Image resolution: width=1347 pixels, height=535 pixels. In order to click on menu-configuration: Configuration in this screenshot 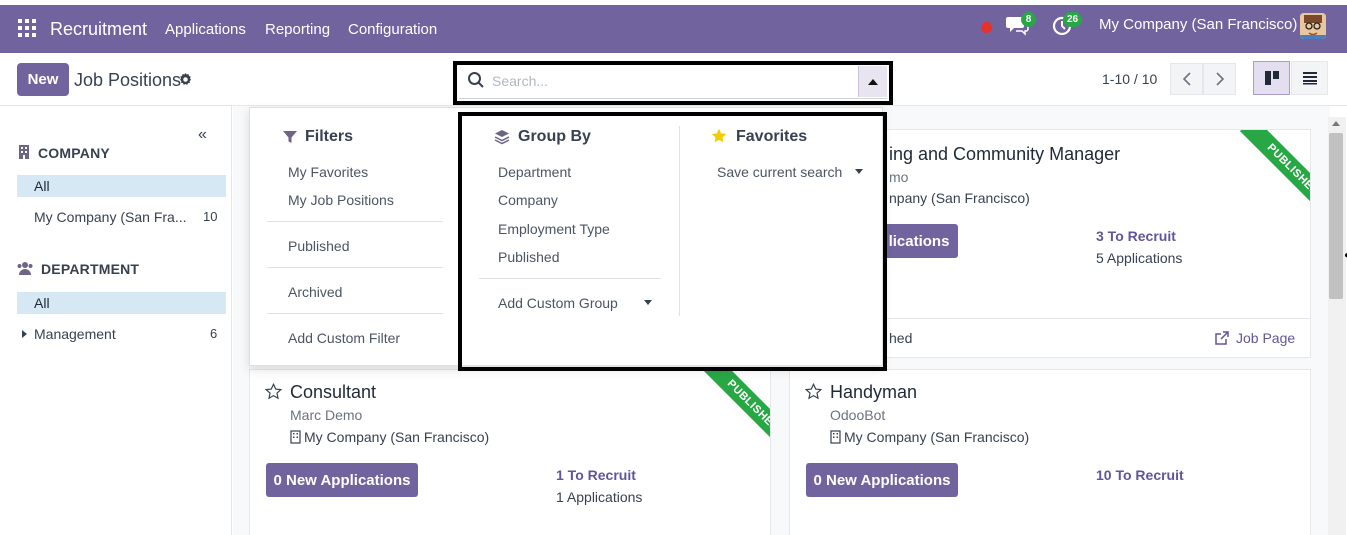, I will do `click(392, 29)`.